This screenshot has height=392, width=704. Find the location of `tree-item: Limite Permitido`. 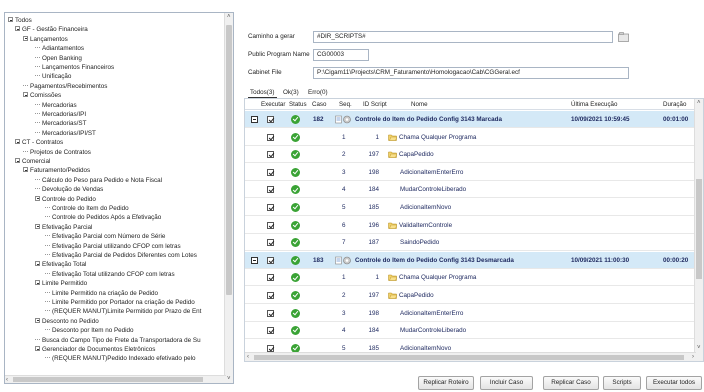

tree-item: Limite Permitido is located at coordinates (61, 284).